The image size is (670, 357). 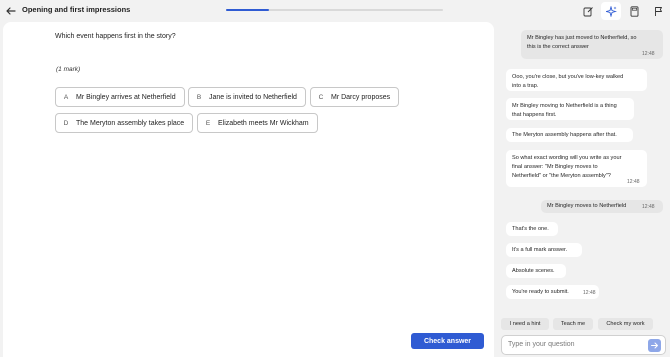 I want to click on option-label: Mr Bingley arrives at Netherfield, so click(x=126, y=97).